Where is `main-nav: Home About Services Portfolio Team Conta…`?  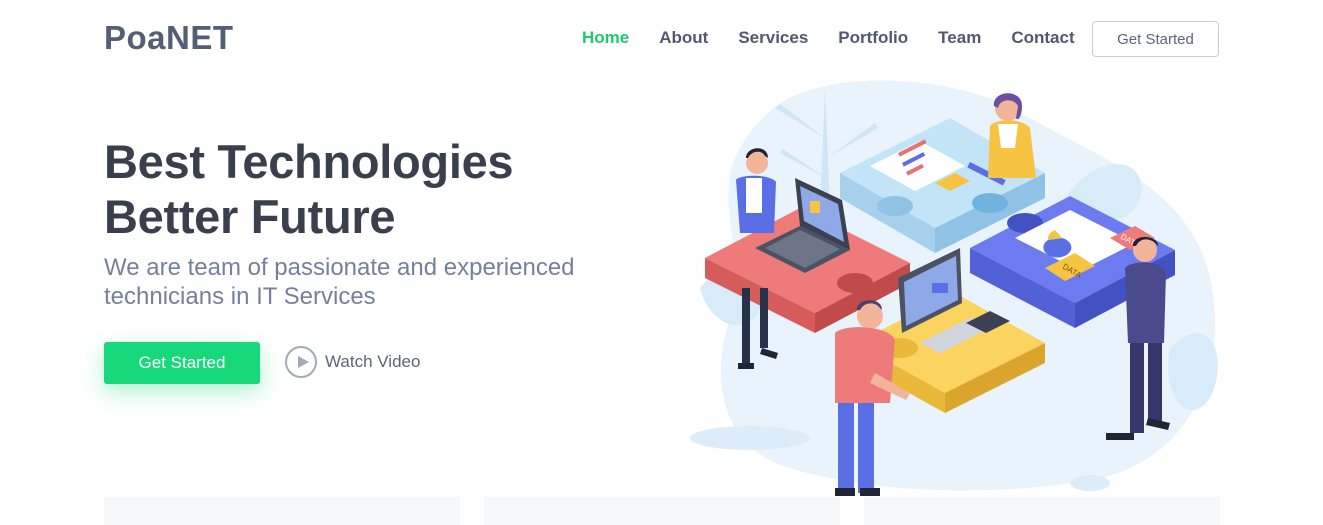
main-nav: Home About Services Portfolio Team Conta… is located at coordinates (843, 38).